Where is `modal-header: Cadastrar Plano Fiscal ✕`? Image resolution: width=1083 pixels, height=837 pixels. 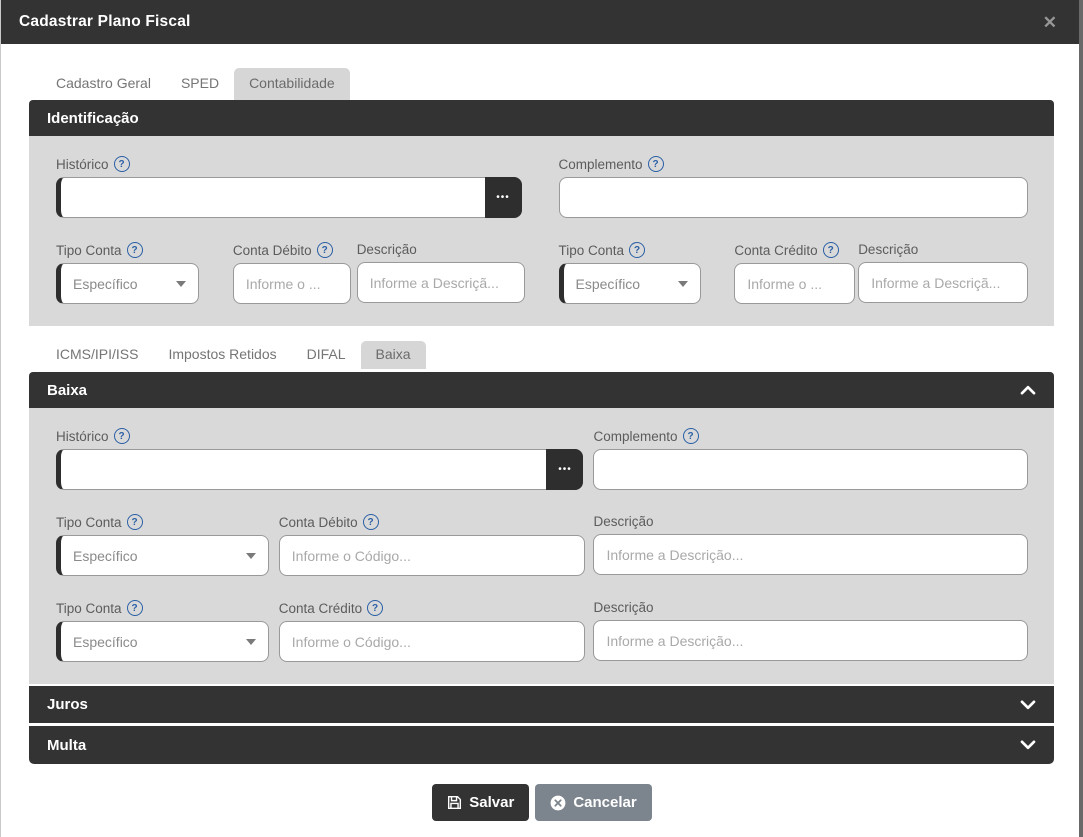 modal-header: Cadastrar Plano Fiscal ✕ is located at coordinates (542, 22).